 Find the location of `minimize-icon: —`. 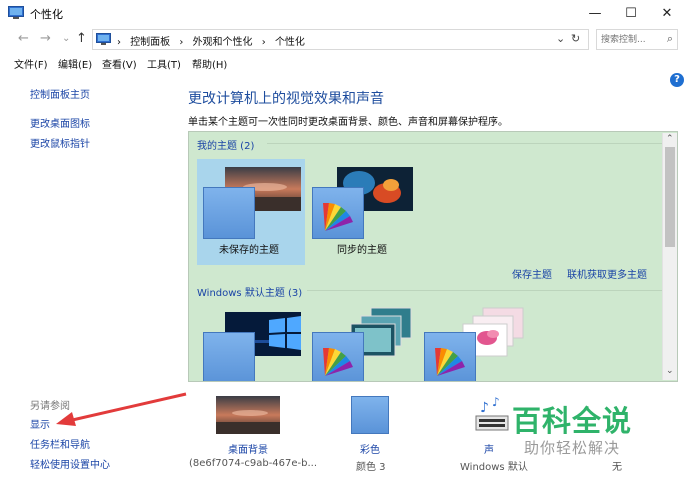

minimize-icon: — is located at coordinates (595, 13).